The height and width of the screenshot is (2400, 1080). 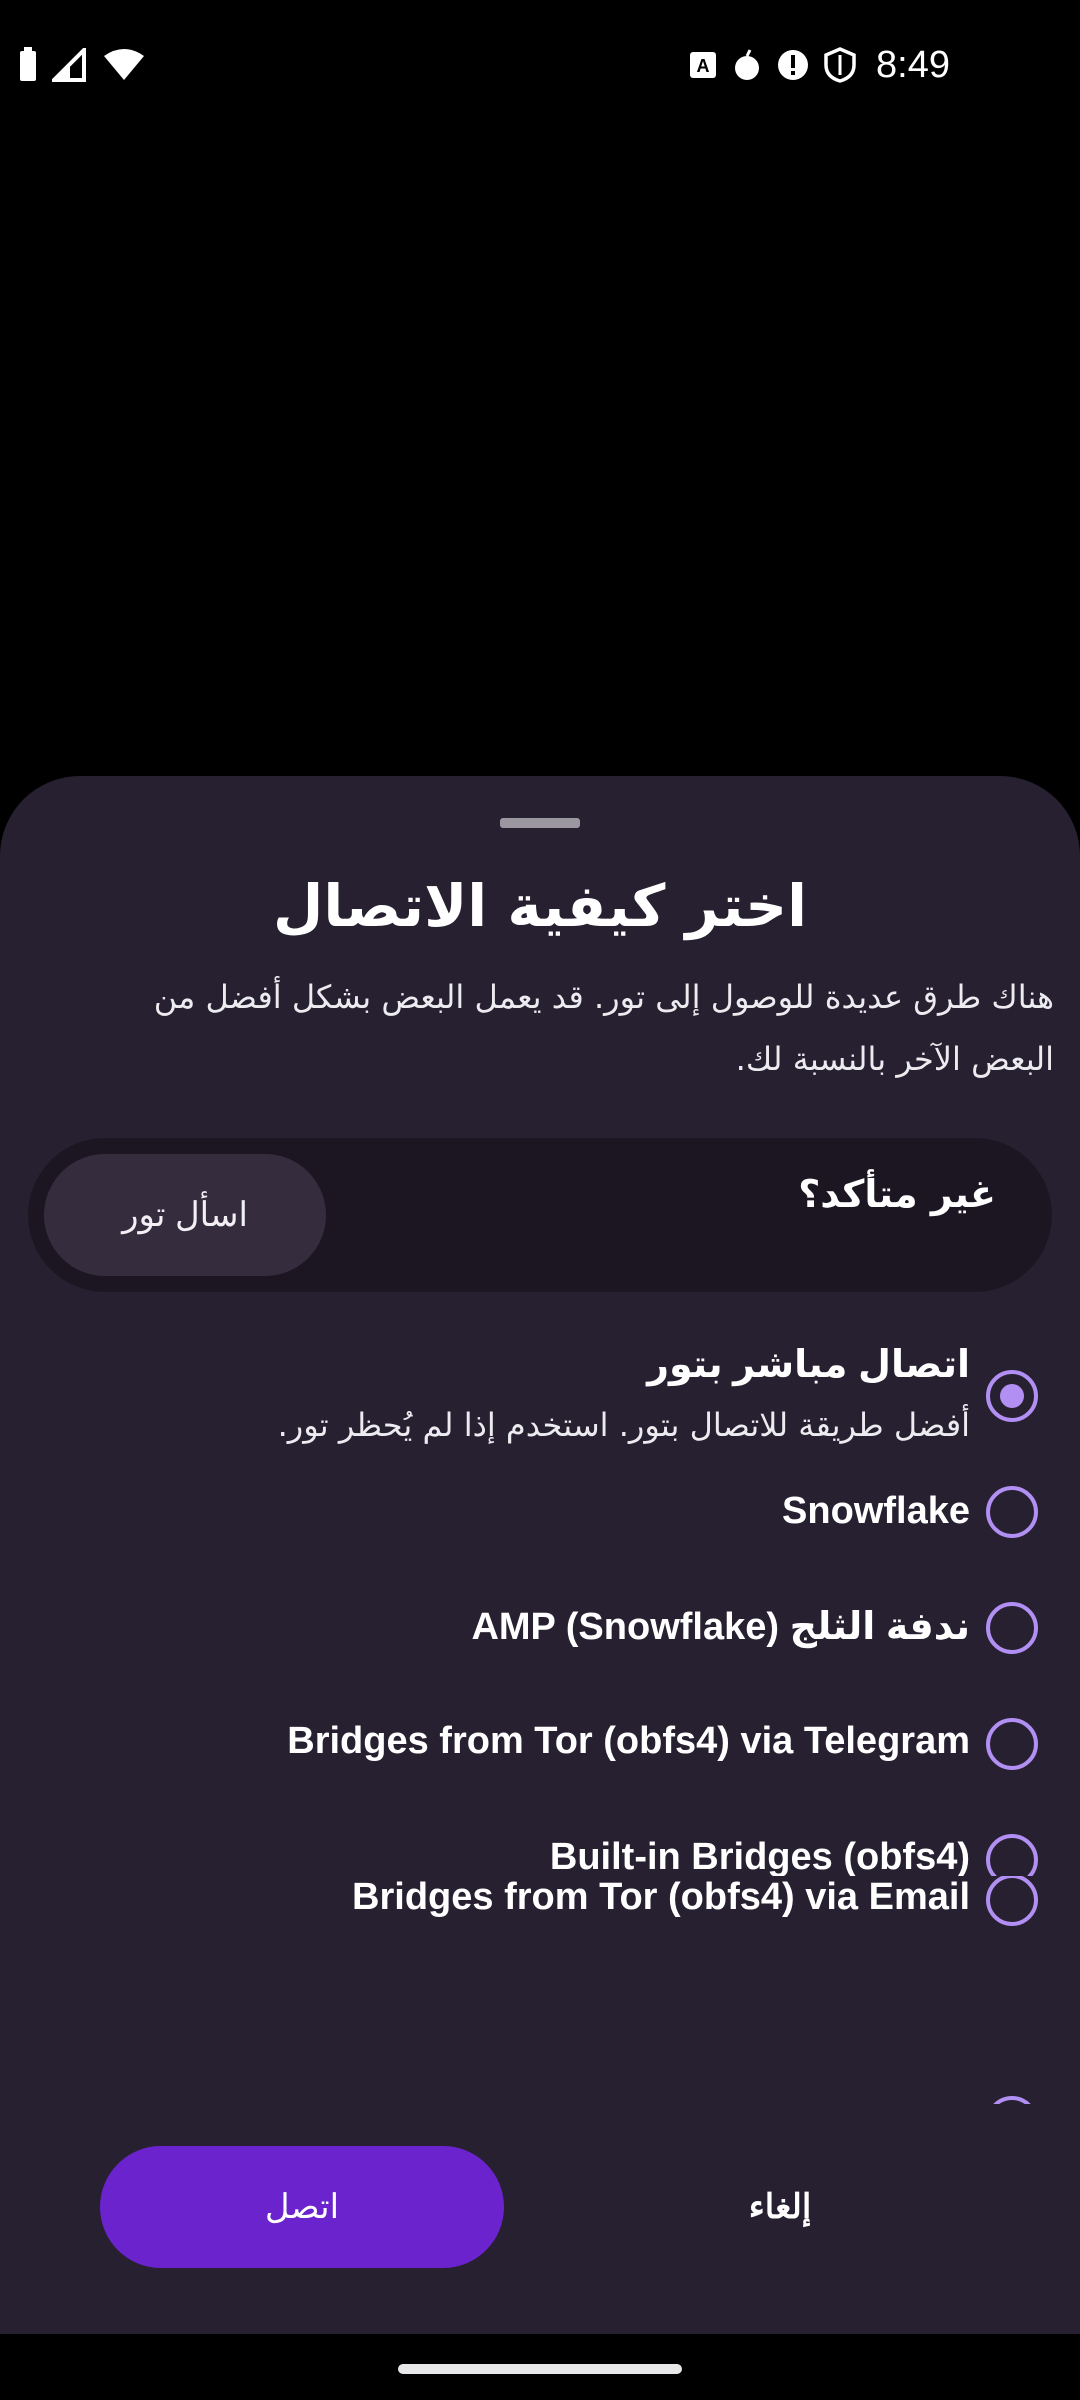 What do you see at coordinates (540, 1215) in the screenshot?
I see `ask-tor-card: غير متأكد؟ اسأل تور` at bounding box center [540, 1215].